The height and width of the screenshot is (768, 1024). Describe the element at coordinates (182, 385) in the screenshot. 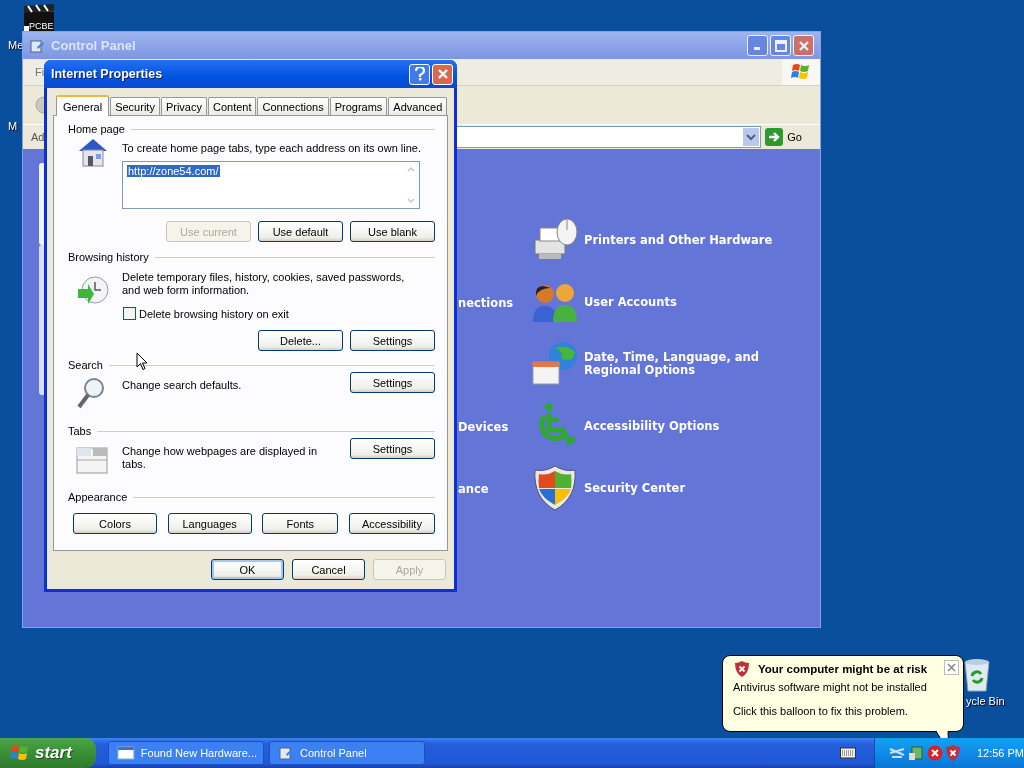

I see `description-text: Change search defaults.` at that location.